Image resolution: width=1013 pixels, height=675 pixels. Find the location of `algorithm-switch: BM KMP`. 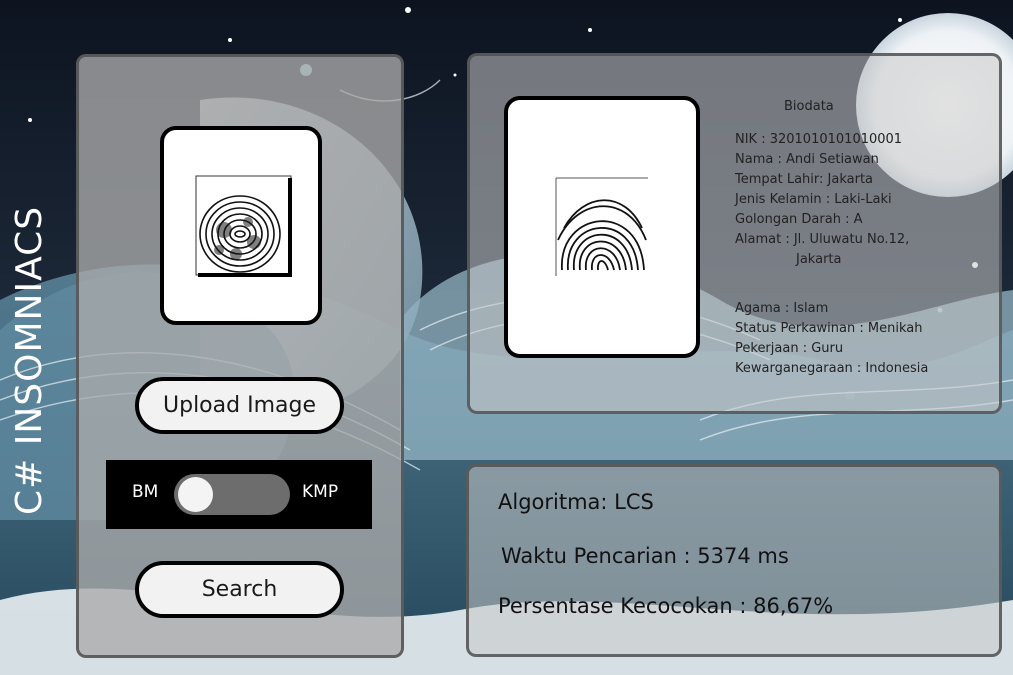

algorithm-switch: BM KMP is located at coordinates (239, 494).